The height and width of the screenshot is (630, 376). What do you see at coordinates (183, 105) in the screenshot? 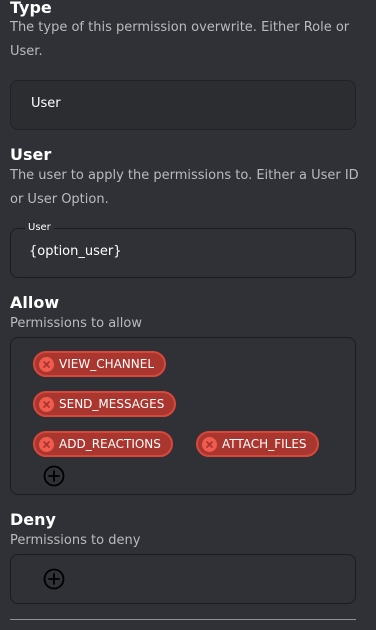
I see `type-select: User` at bounding box center [183, 105].